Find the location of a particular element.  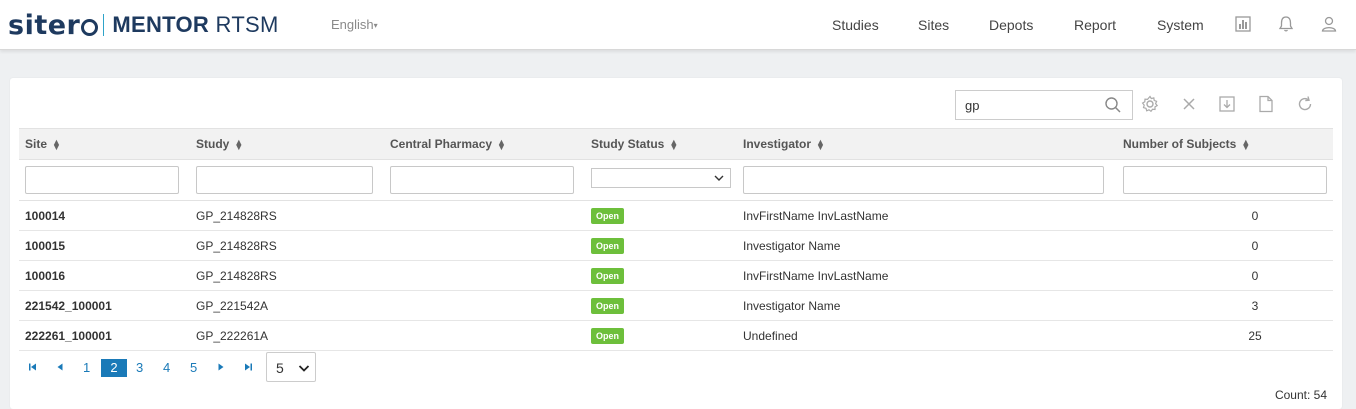

first-page-icon is located at coordinates (33, 367).